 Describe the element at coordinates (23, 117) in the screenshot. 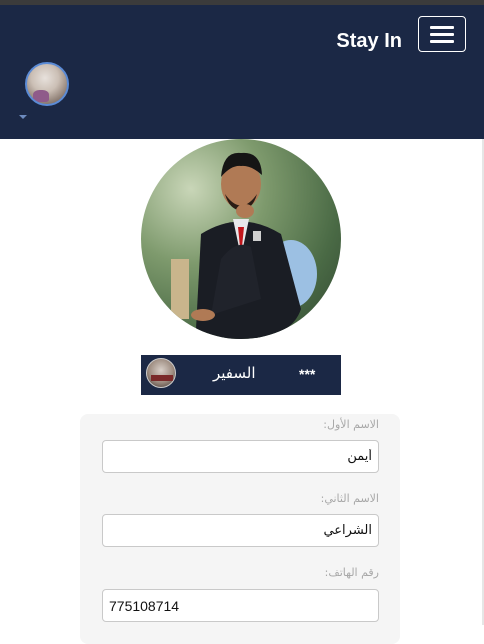

I see `caret-down-icon` at that location.